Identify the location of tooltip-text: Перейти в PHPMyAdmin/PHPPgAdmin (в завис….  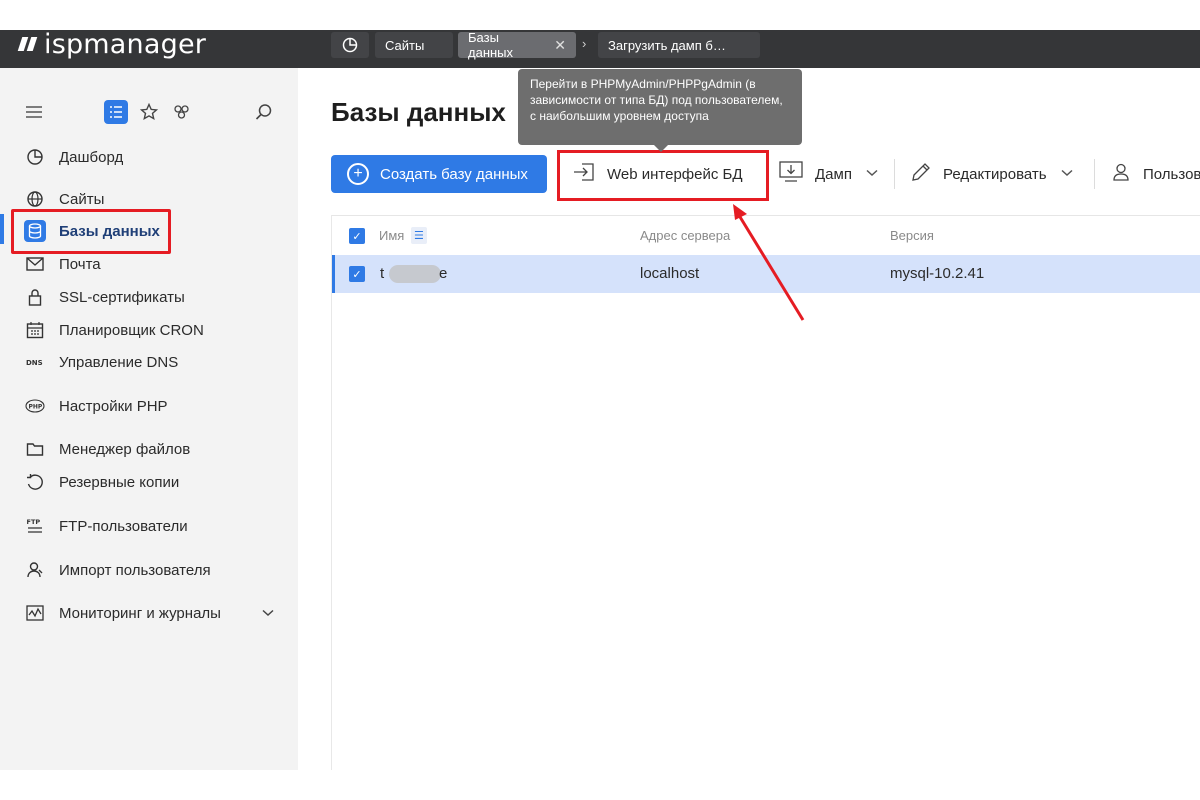
(656, 100).